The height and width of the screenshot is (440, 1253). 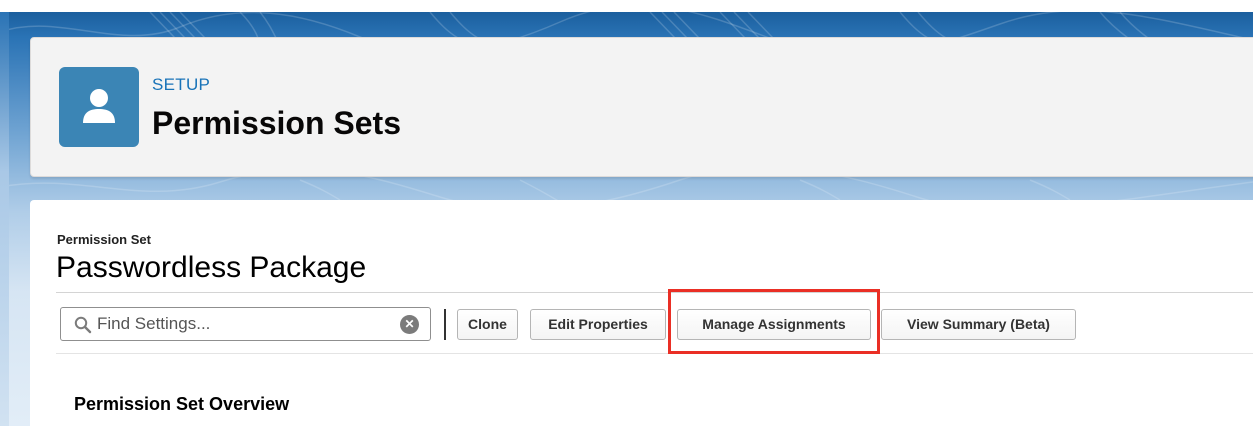 I want to click on search-input, so click(x=247, y=324).